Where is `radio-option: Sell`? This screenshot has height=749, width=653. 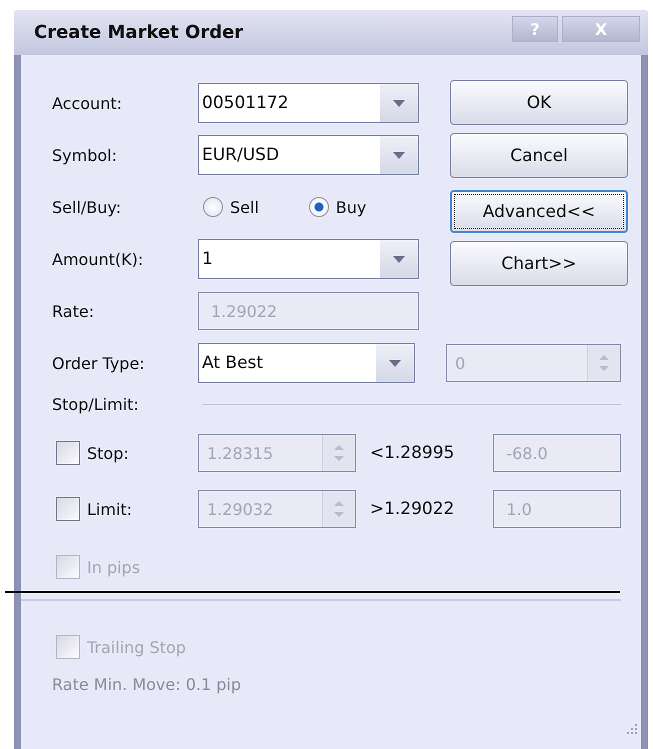
radio-option: Sell is located at coordinates (253, 207).